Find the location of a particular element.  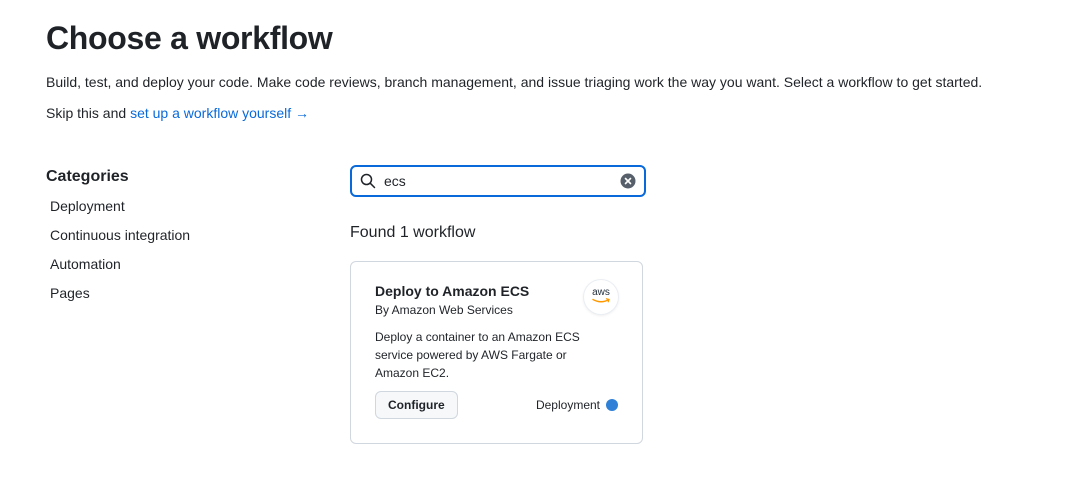

workflow-search-box is located at coordinates (498, 181).